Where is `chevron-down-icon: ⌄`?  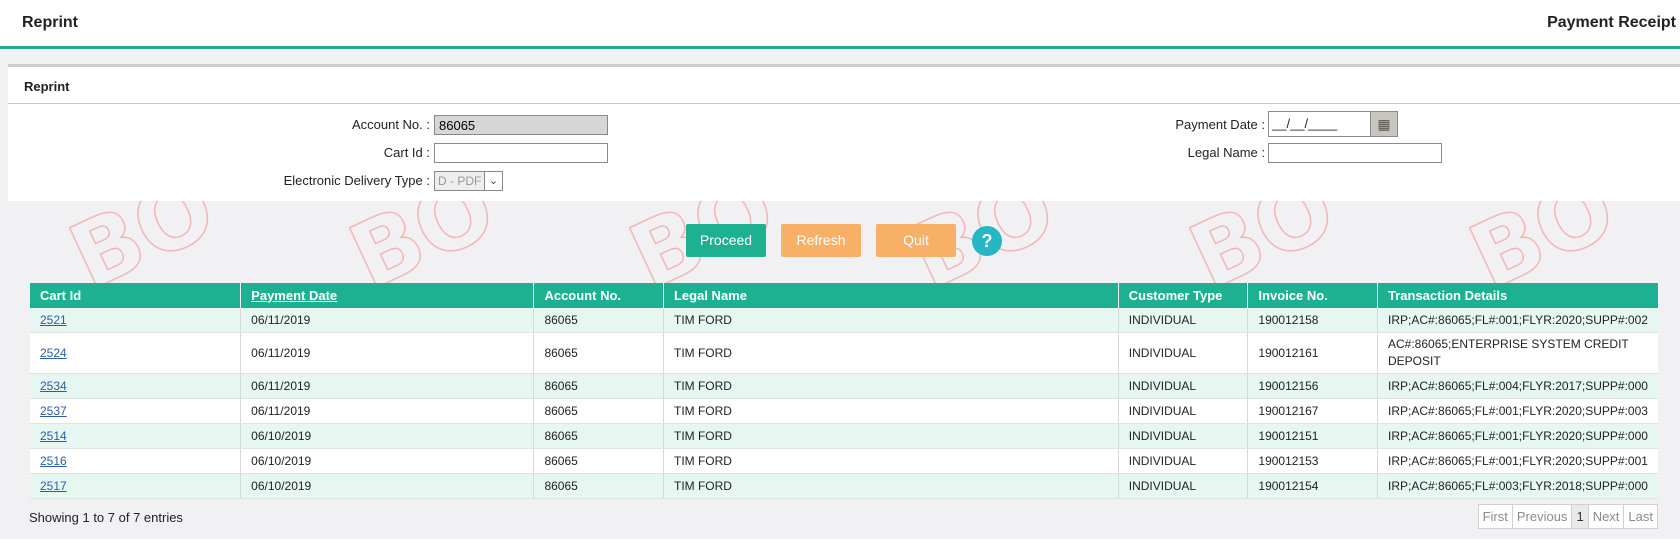
chevron-down-icon: ⌄ is located at coordinates (493, 181).